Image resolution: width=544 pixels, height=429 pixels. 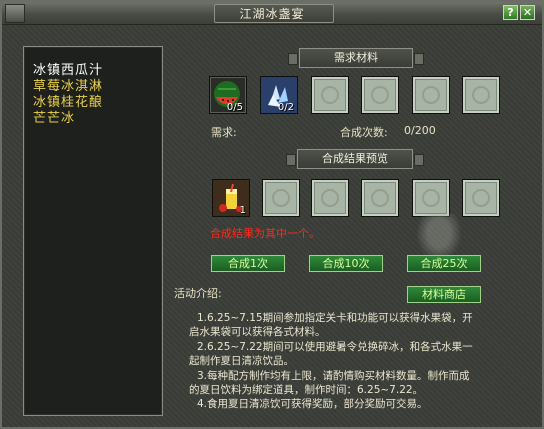 What do you see at coordinates (333, 375) in the screenshot?
I see `intro-line: 3.每种配方制作均有上限，请酌情购买材料数量。制作而成` at bounding box center [333, 375].